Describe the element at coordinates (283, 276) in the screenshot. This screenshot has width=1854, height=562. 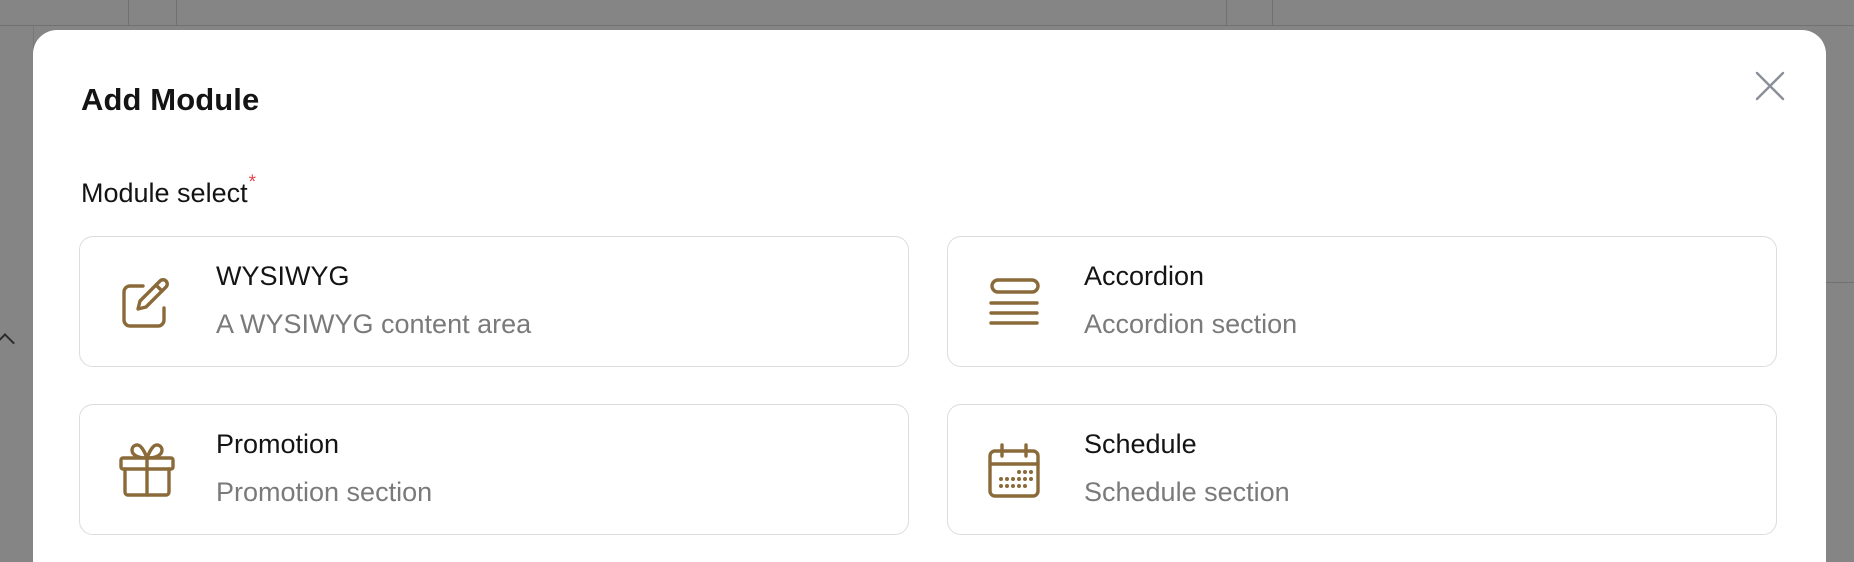
I see `module-title: WYSIWYG` at that location.